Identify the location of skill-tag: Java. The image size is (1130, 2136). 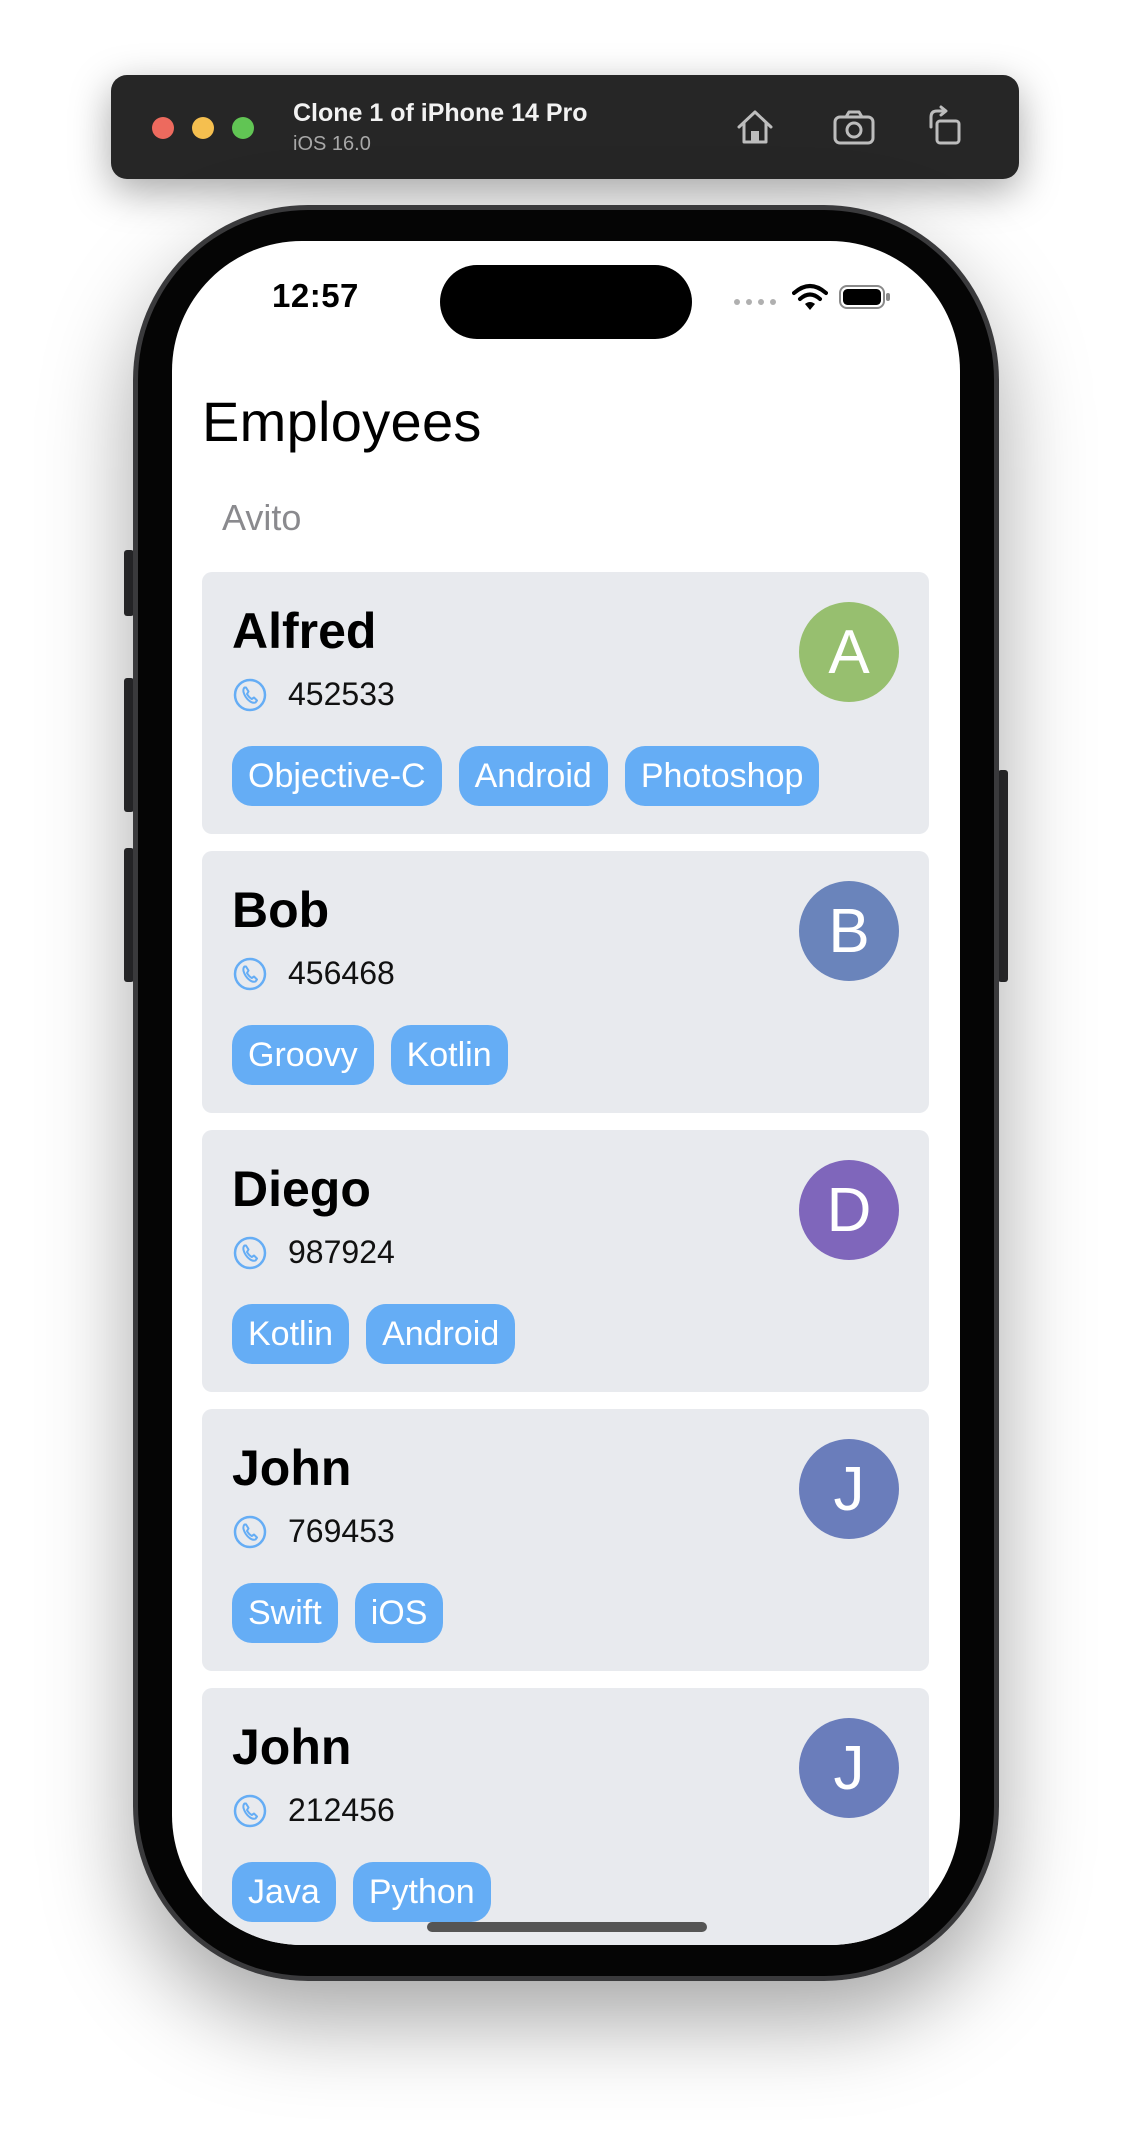
(284, 1892).